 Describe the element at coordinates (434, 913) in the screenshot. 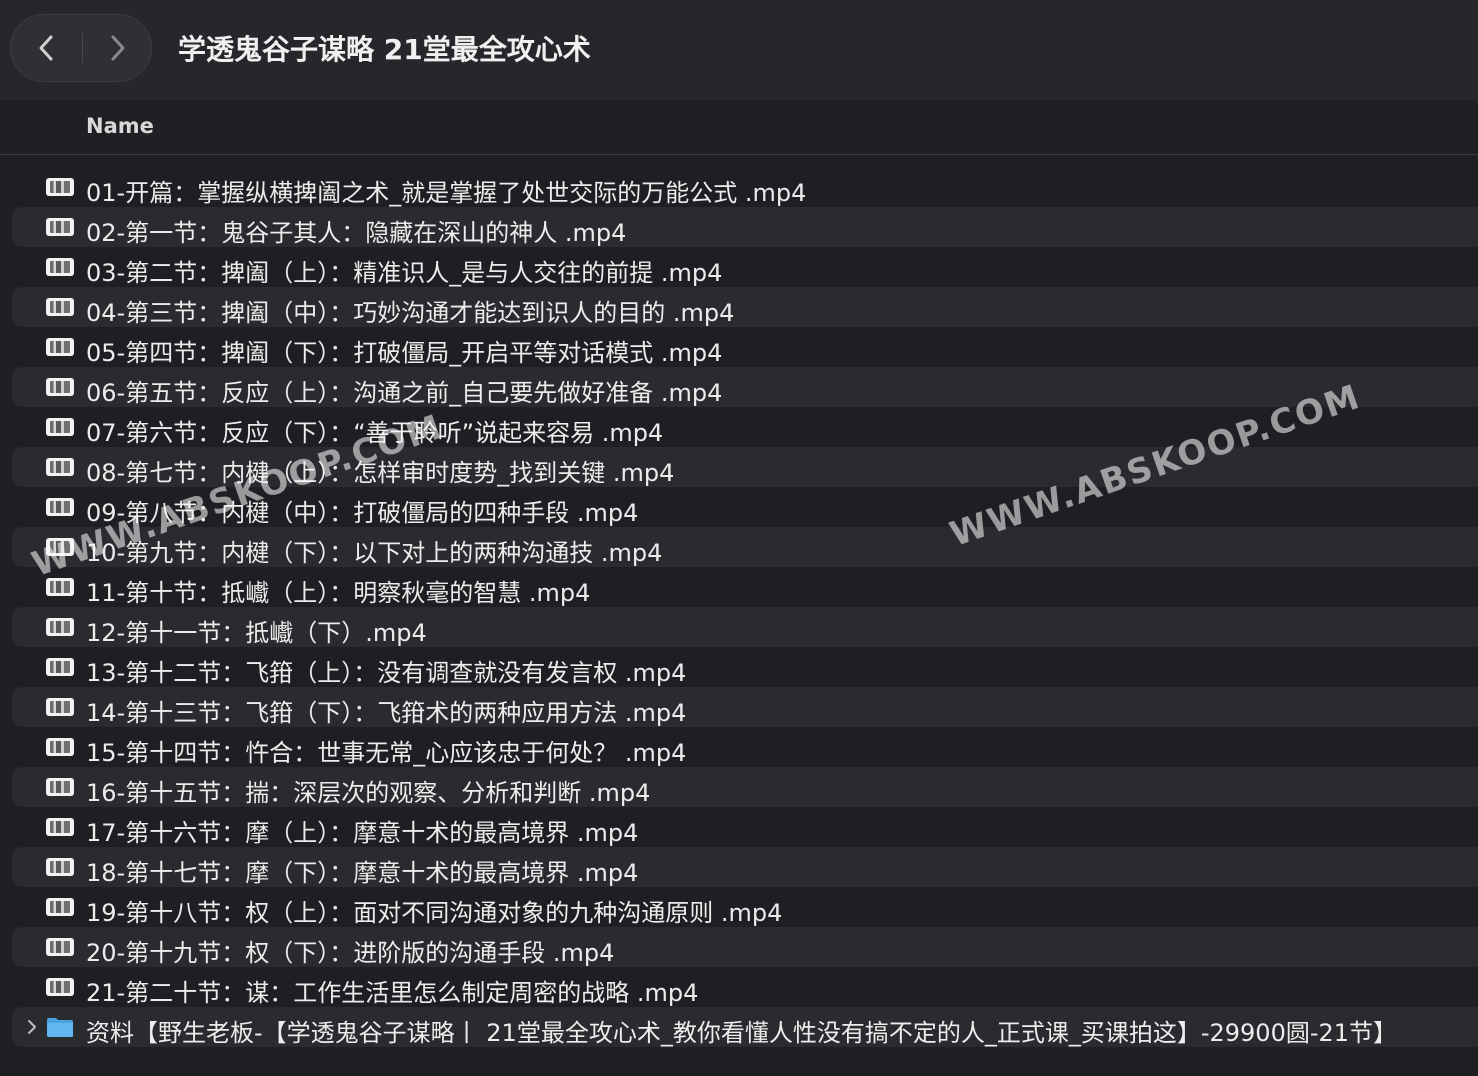

I see `file-name: 19-第十八节：权（上）：面对不同沟通对象的九种沟通原则 .mp4` at that location.